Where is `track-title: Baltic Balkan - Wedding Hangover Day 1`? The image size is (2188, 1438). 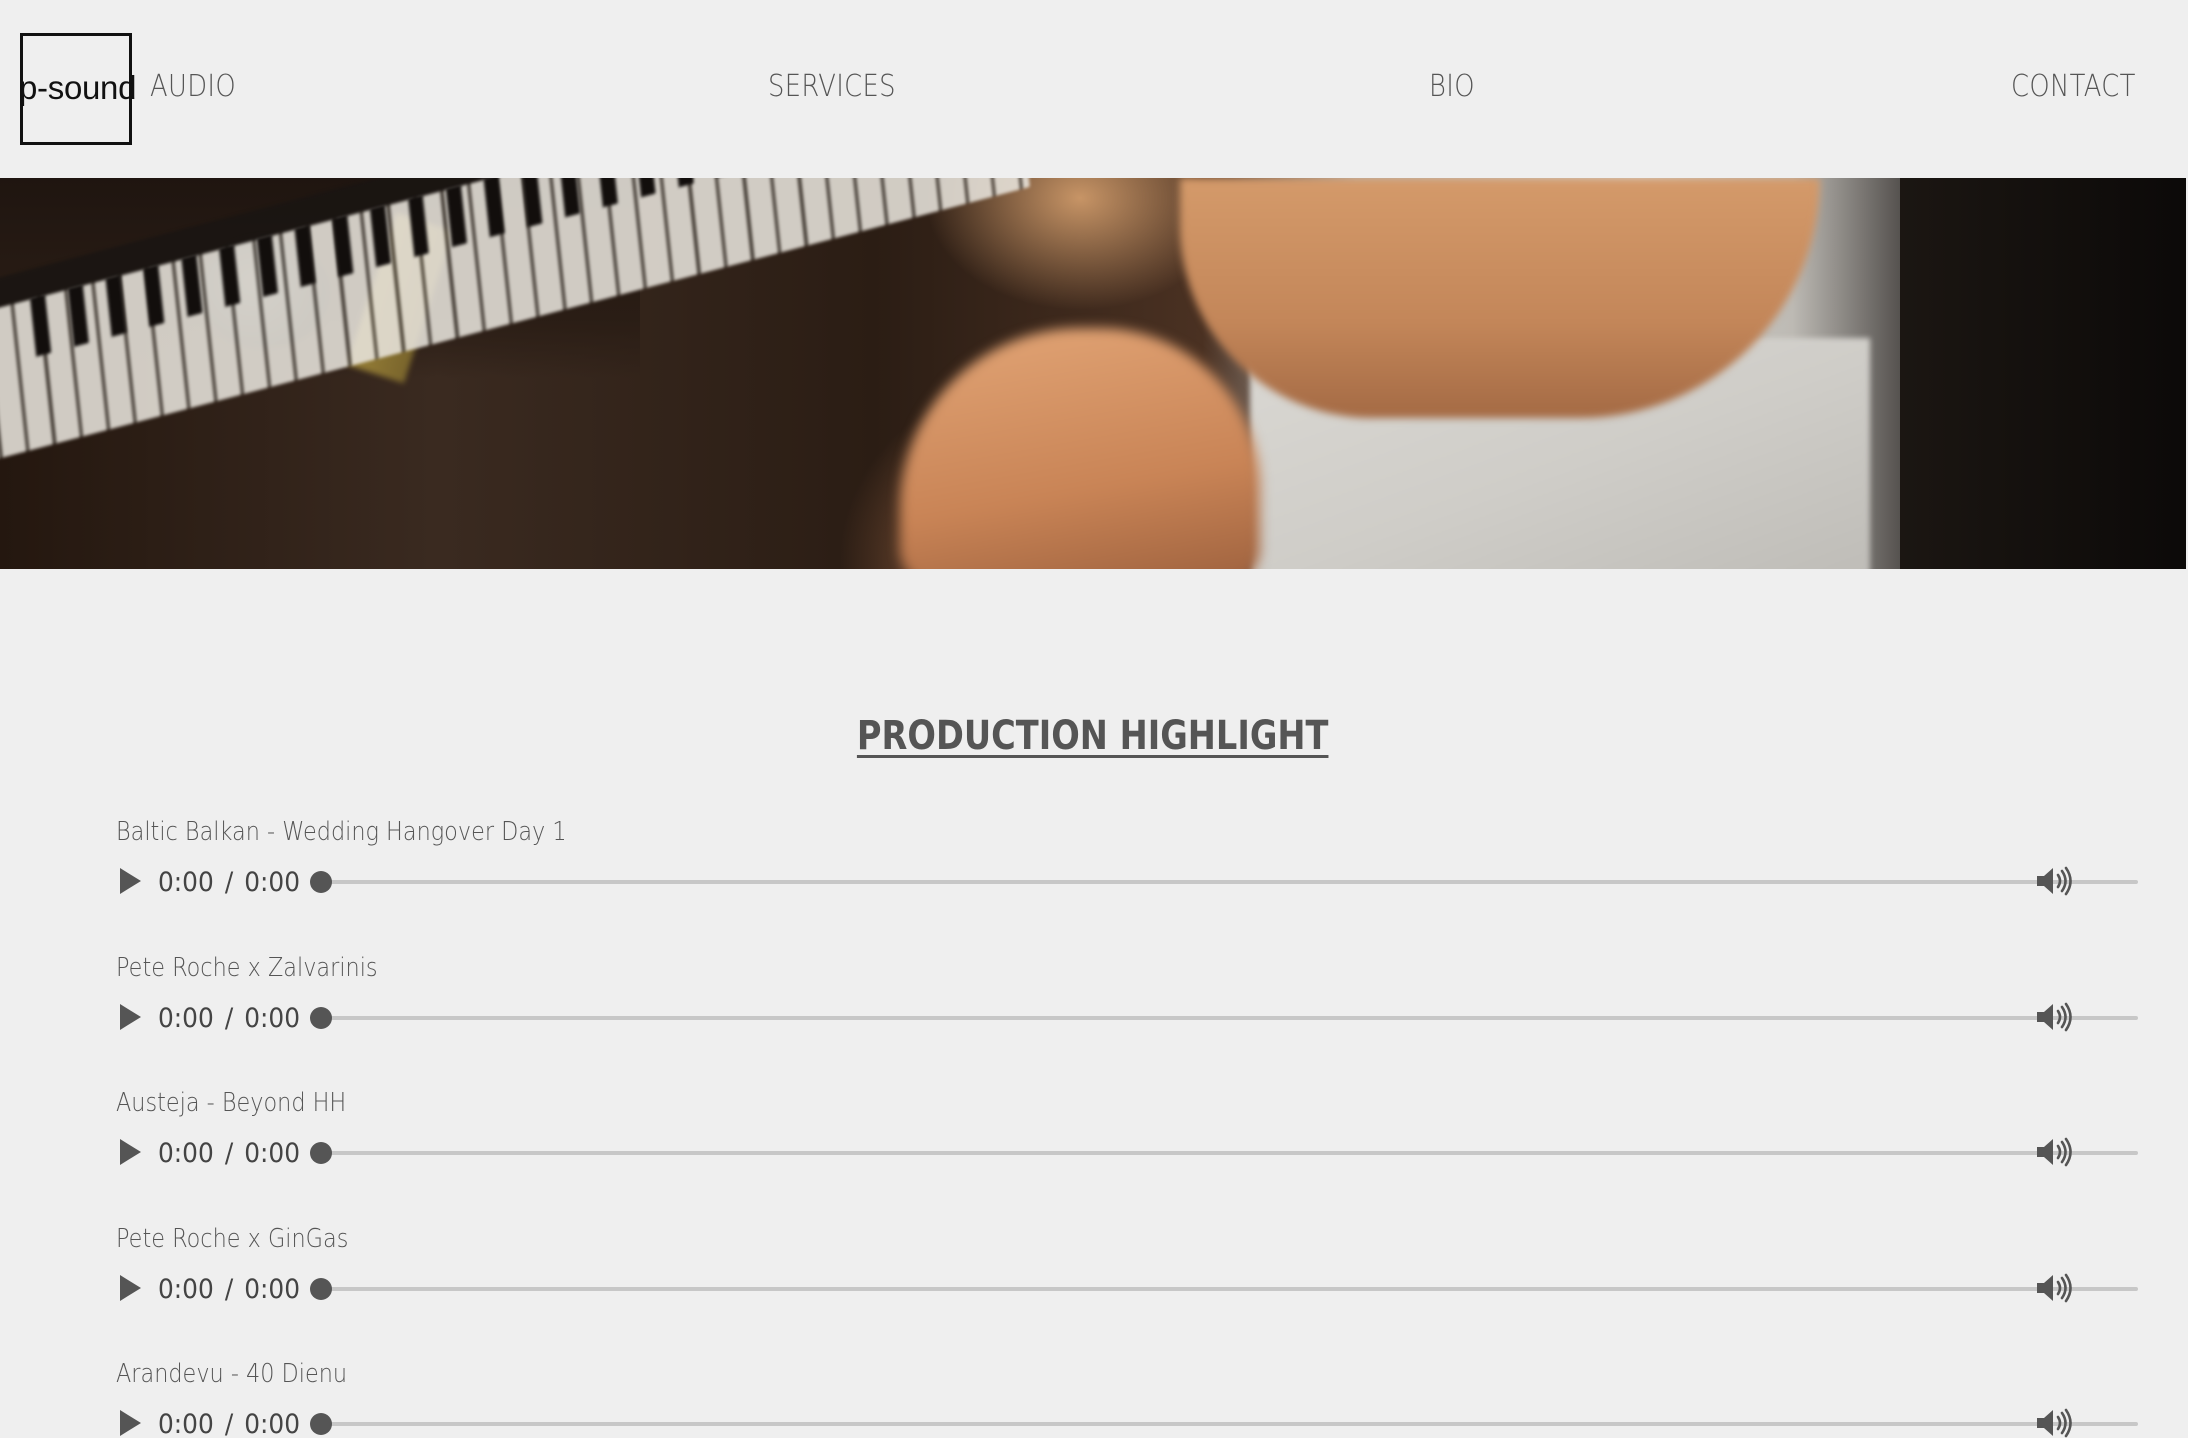 track-title: Baltic Balkan - Wedding Hangover Day 1 is located at coordinates (341, 832).